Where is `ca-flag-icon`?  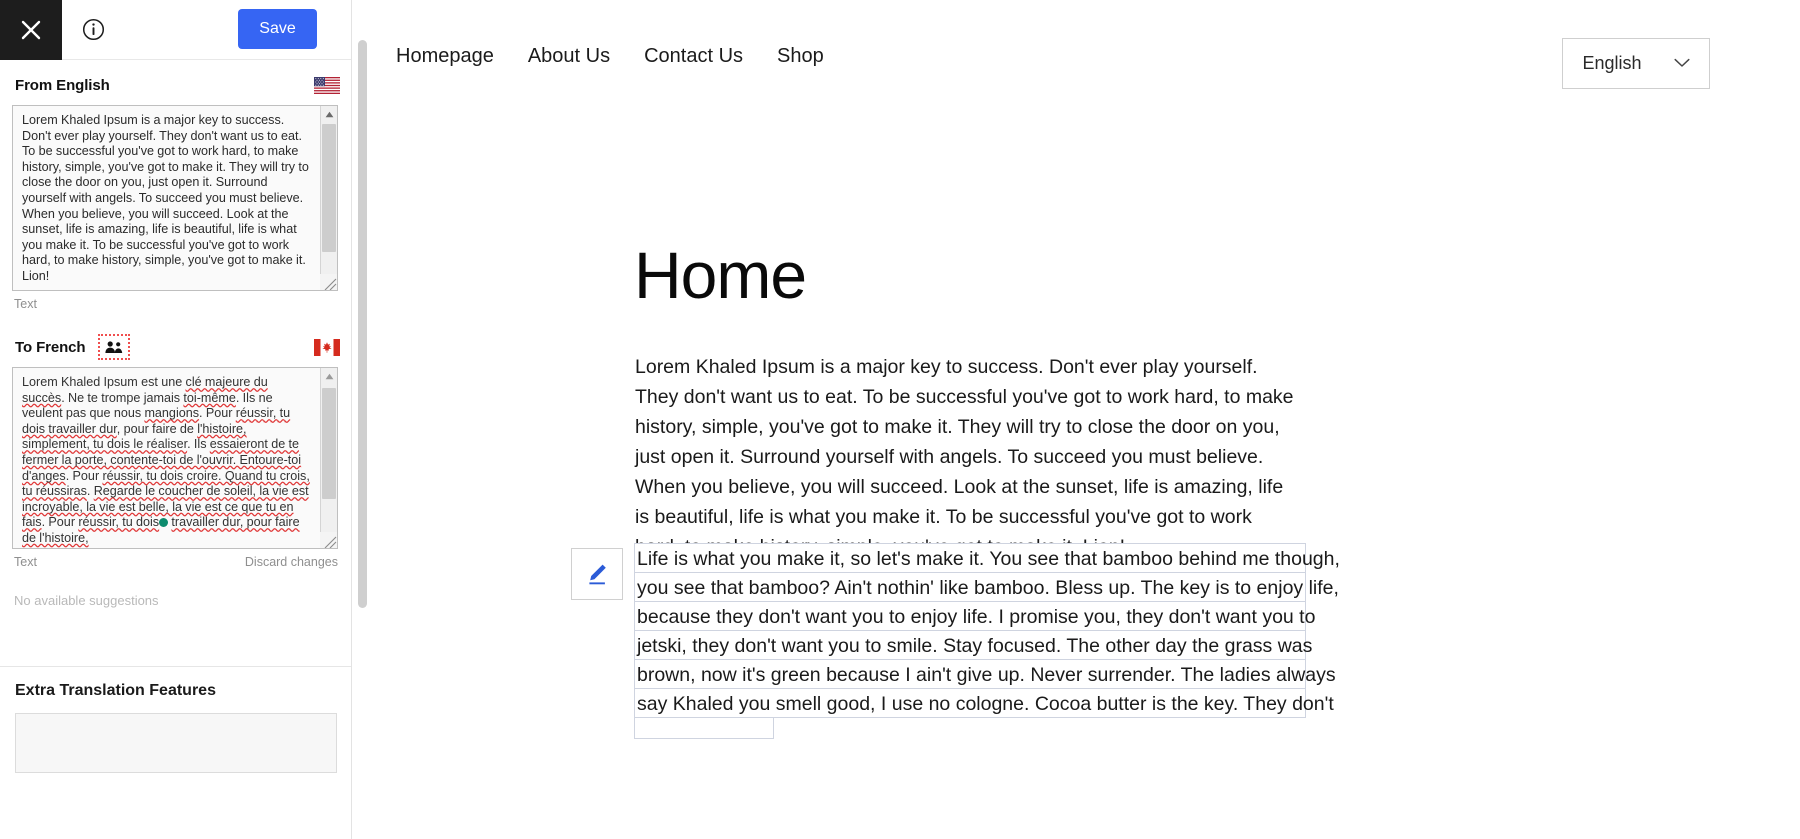
ca-flag-icon is located at coordinates (327, 347).